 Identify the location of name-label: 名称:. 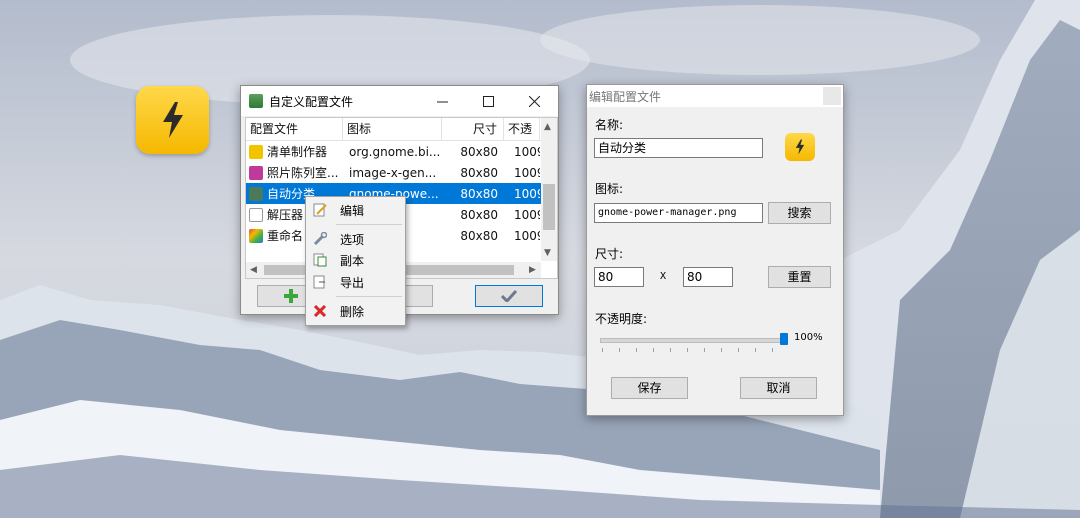
(609, 125).